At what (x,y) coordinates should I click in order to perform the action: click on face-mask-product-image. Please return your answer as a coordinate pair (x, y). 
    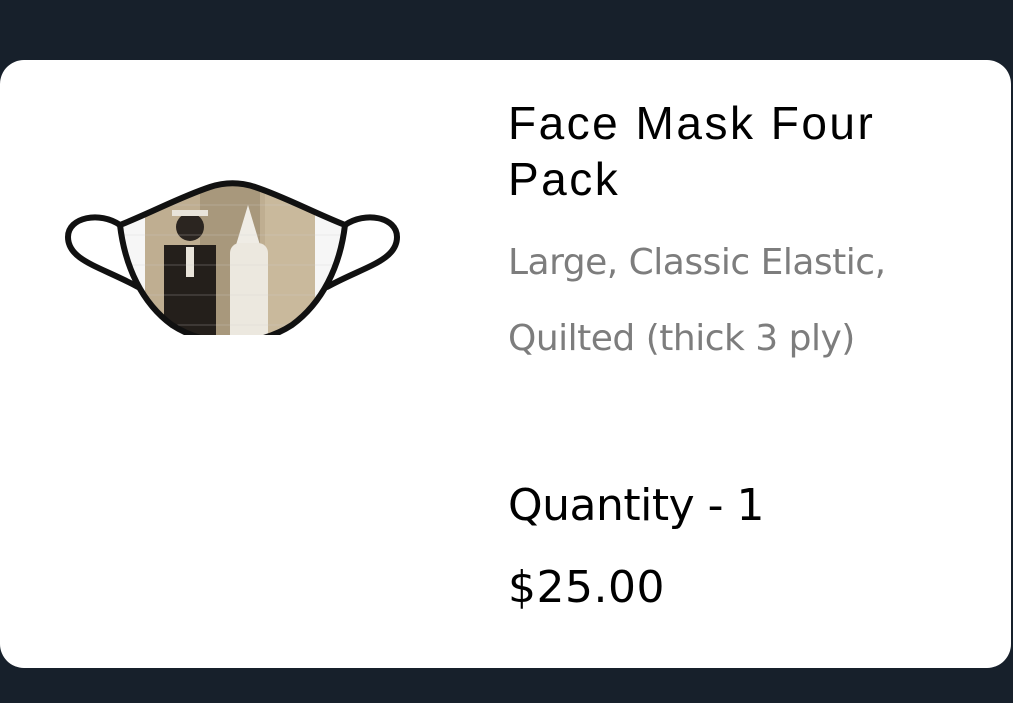
    Looking at the image, I should click on (232, 257).